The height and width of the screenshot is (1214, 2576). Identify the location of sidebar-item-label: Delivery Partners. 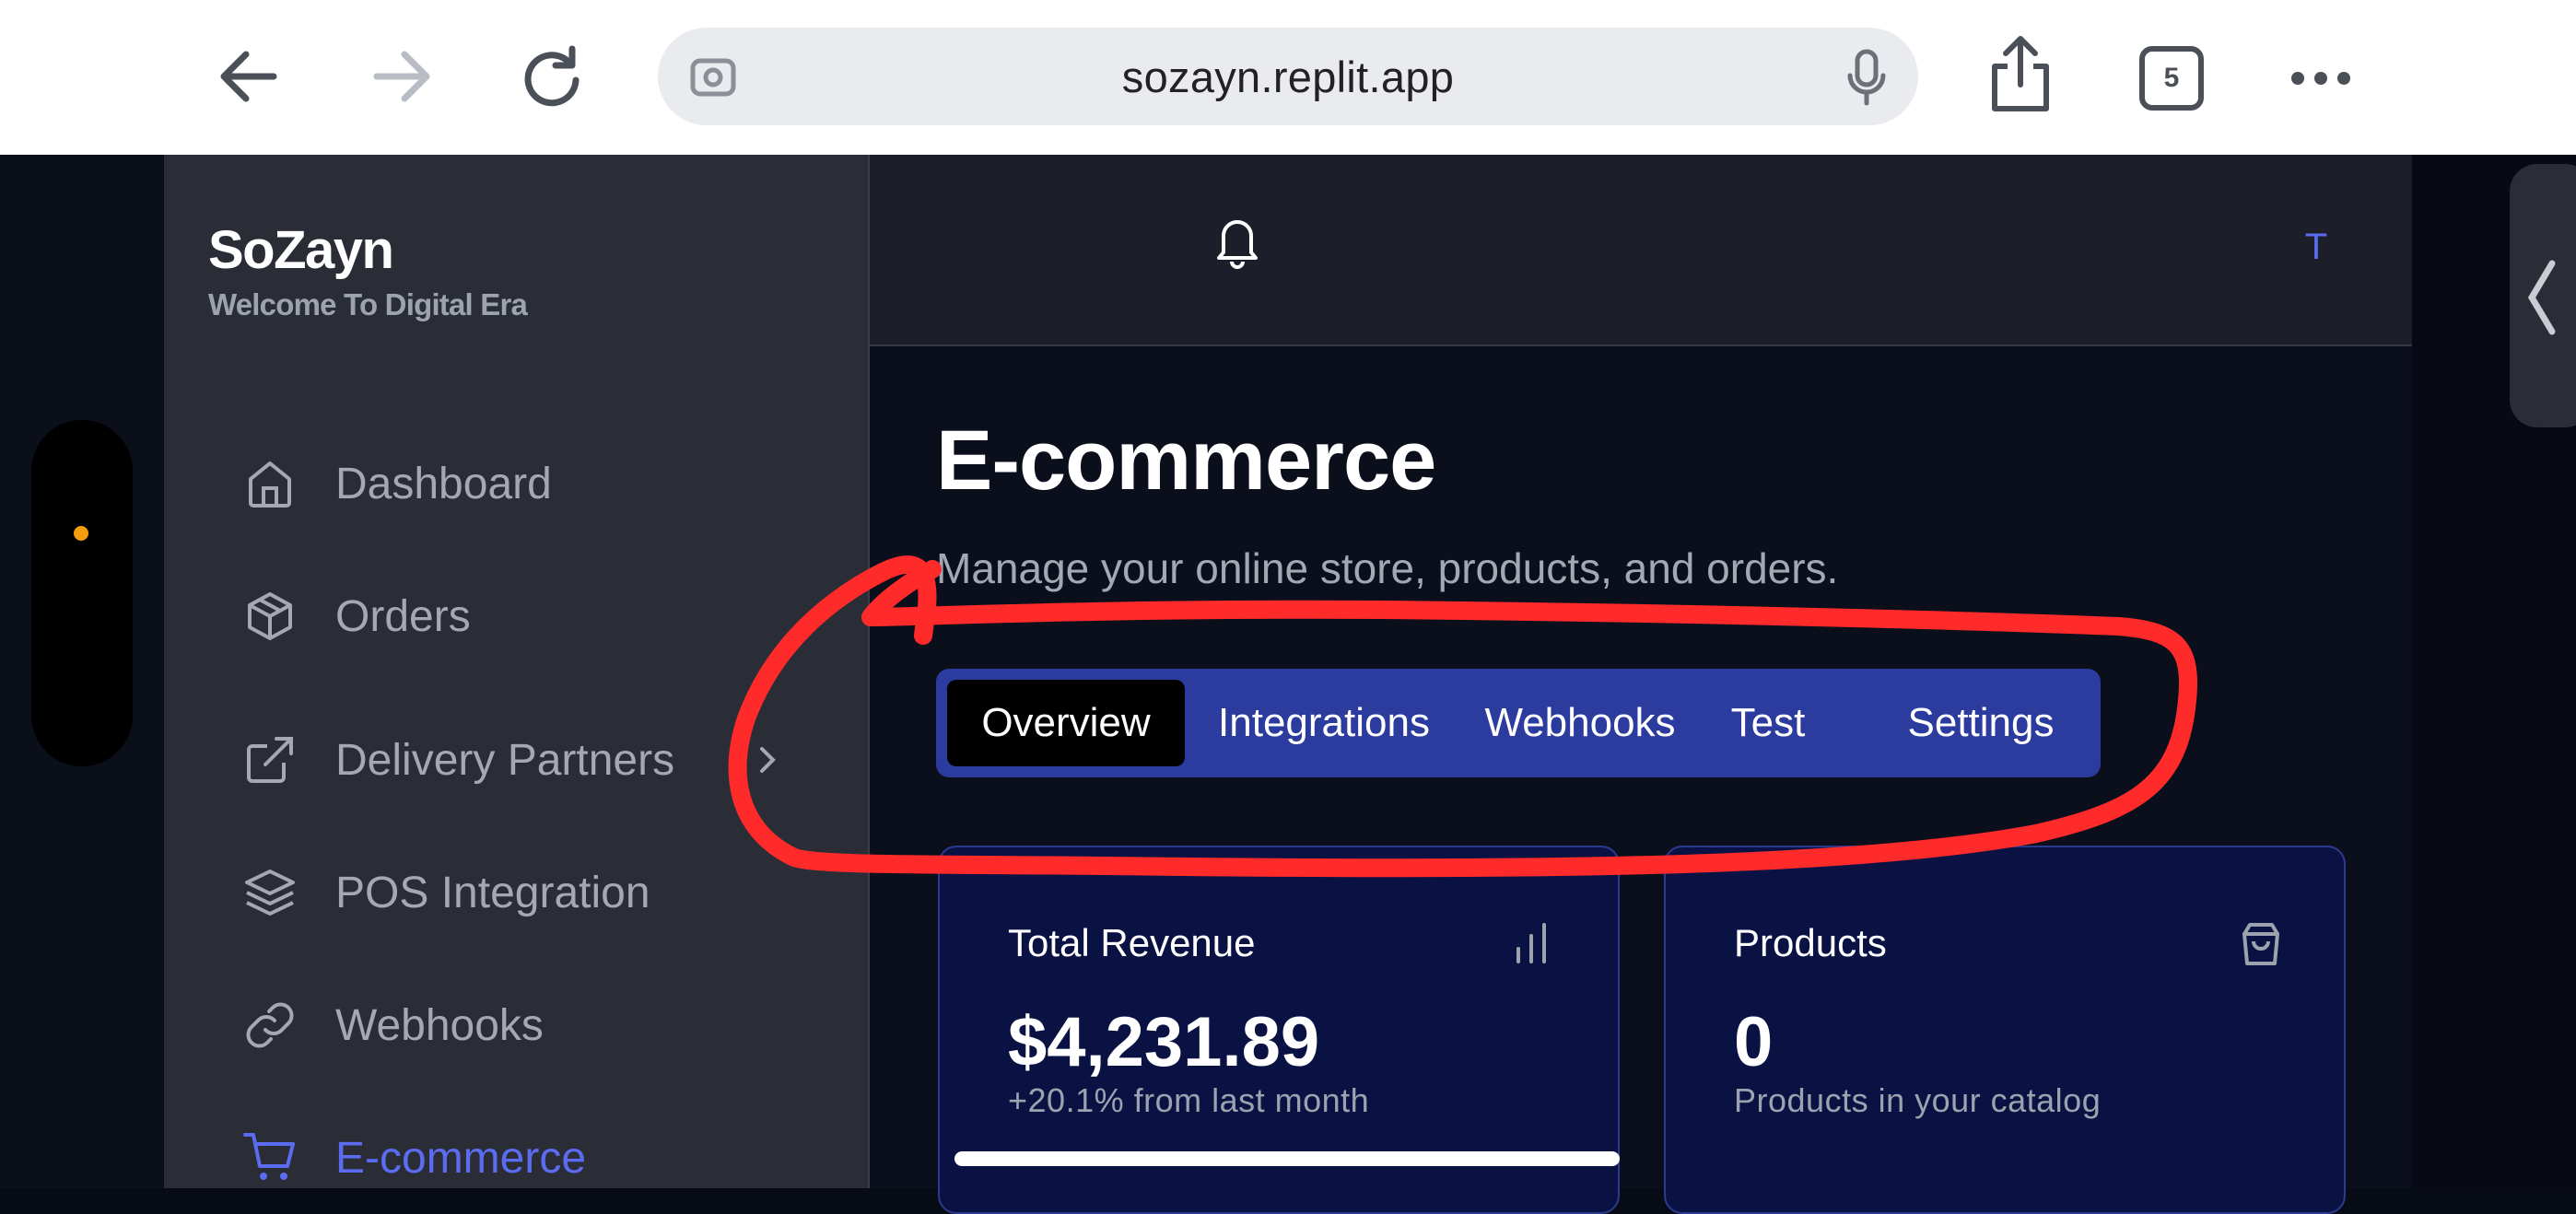
(505, 760).